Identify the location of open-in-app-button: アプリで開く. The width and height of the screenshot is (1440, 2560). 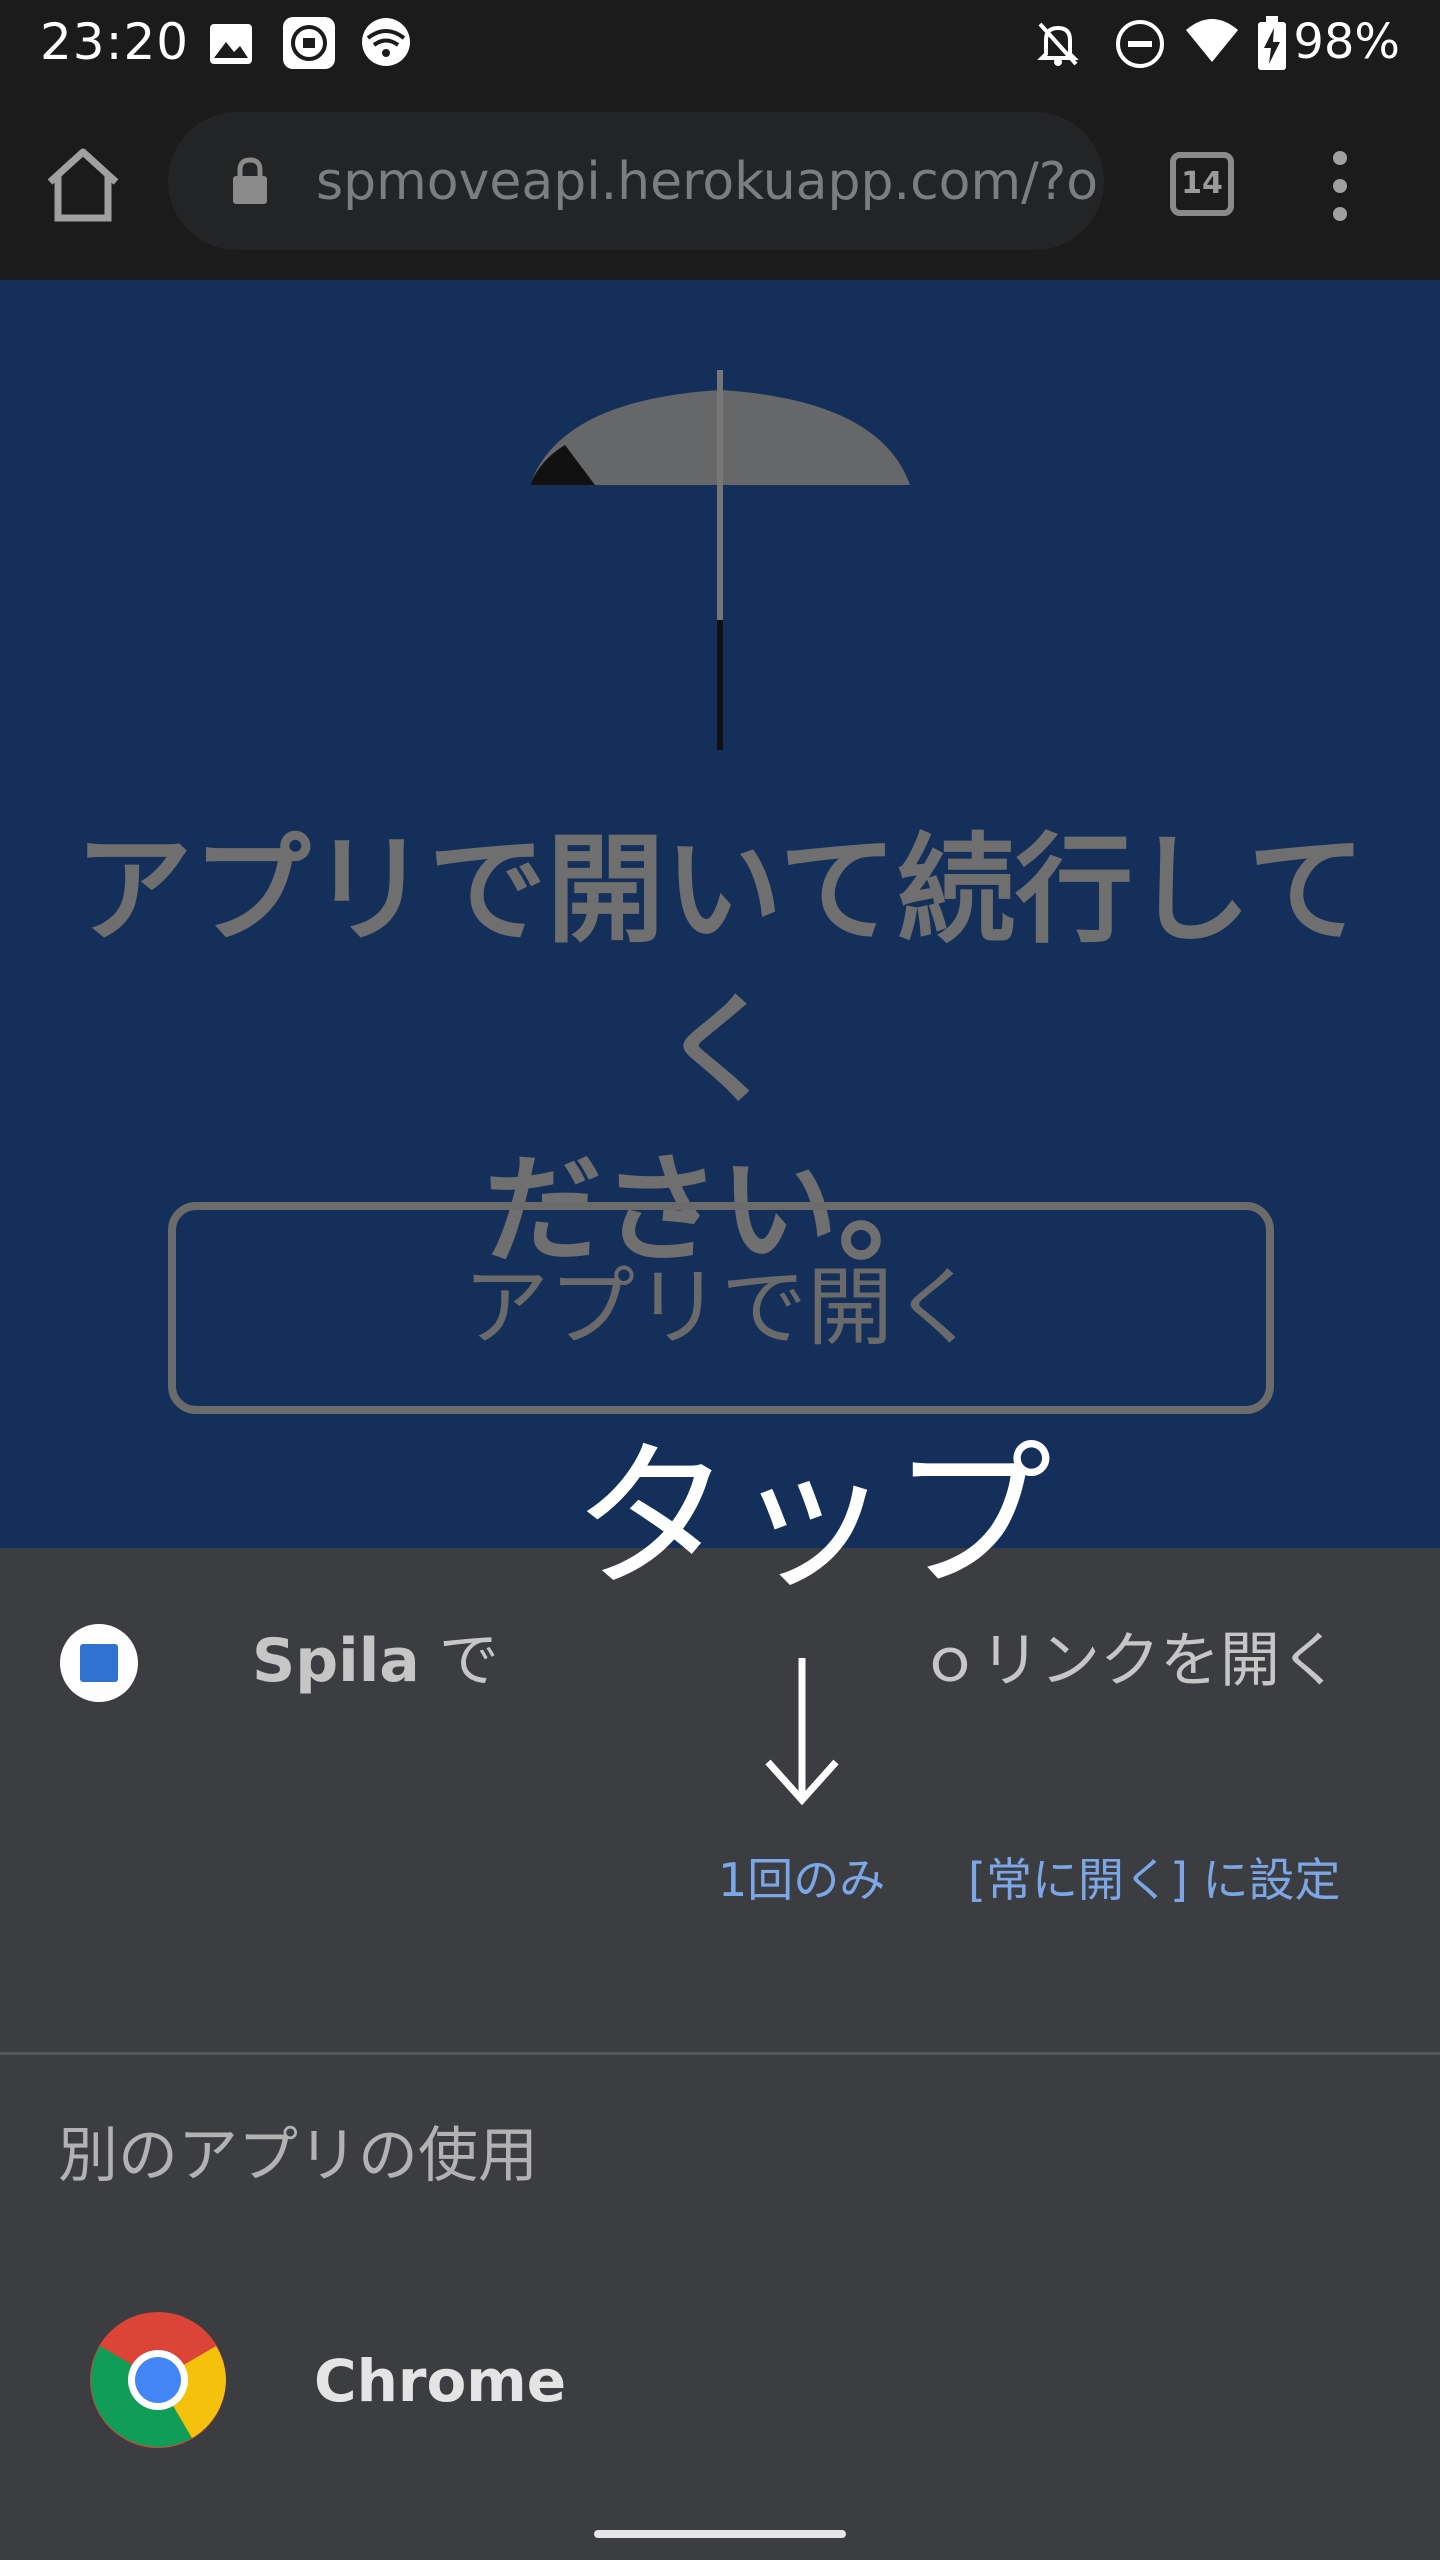
(721, 1308).